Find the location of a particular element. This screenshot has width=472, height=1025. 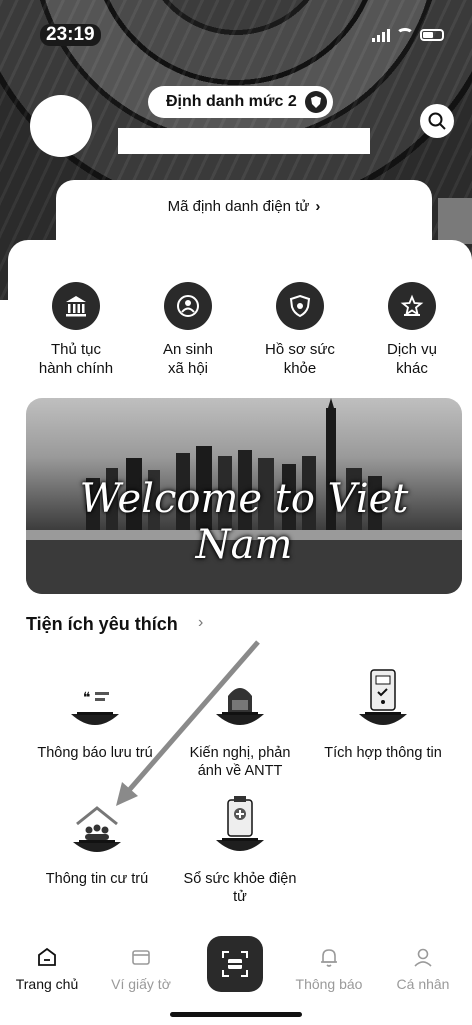

home-icon is located at coordinates (47, 957).